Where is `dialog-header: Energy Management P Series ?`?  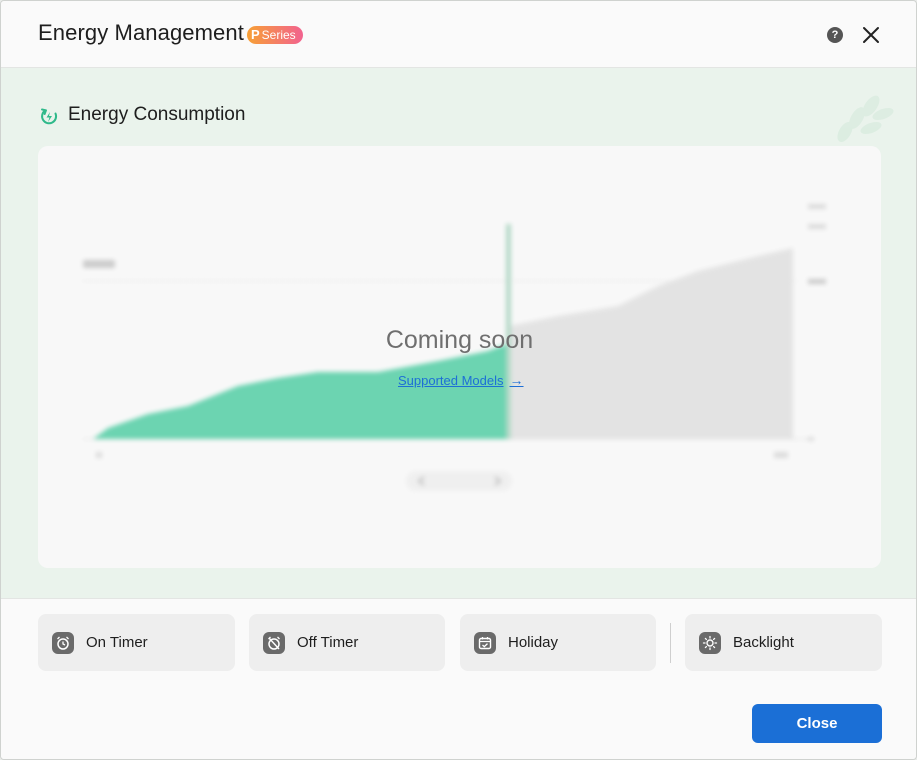
dialog-header: Energy Management P Series ? is located at coordinates (458, 34).